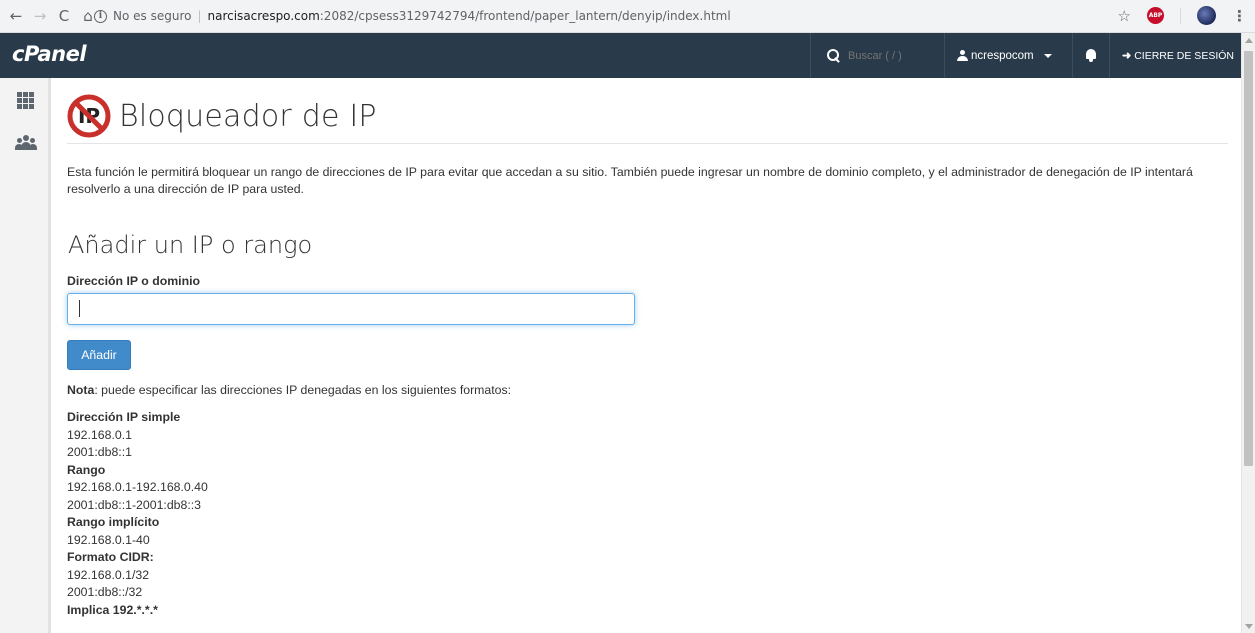 The width and height of the screenshot is (1255, 633). Describe the element at coordinates (64, 16) in the screenshot. I see `reload-icon: C` at that location.